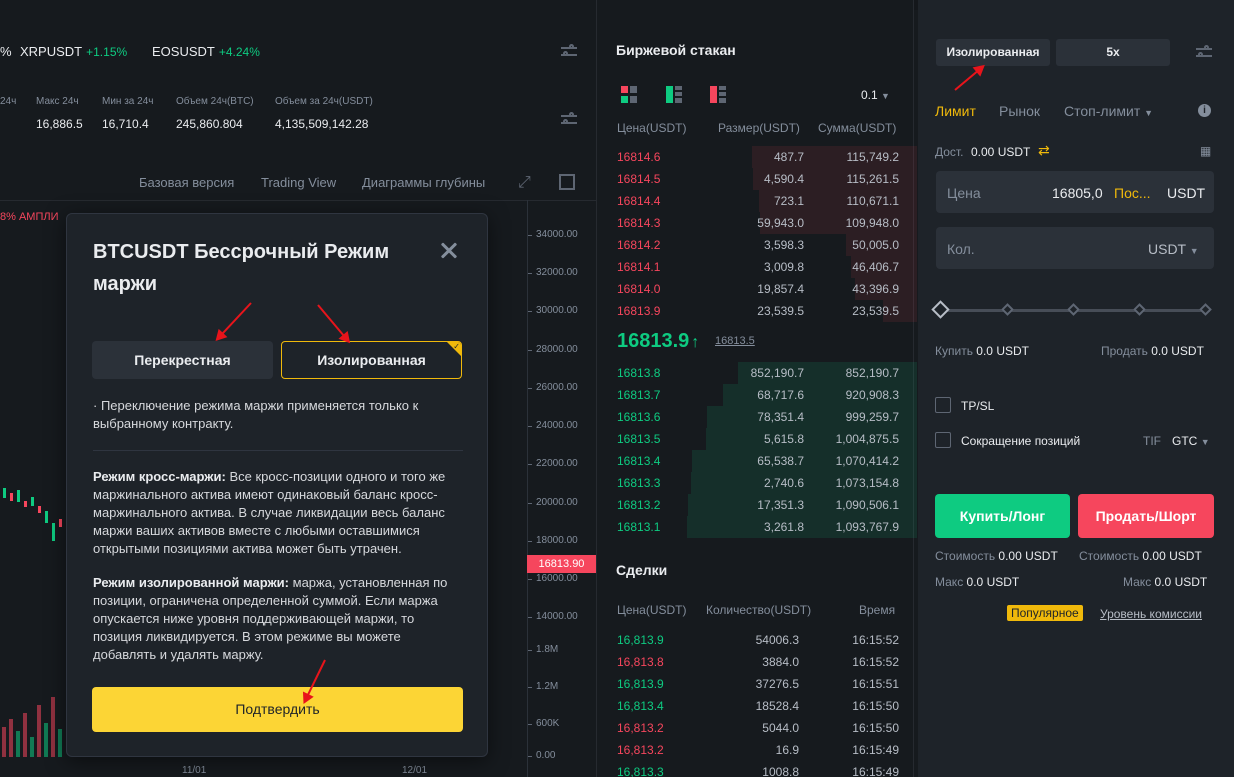 Image resolution: width=1234 pixels, height=777 pixels. Describe the element at coordinates (415, 770) in the screenshot. I see `x-tick: 12/01` at that location.